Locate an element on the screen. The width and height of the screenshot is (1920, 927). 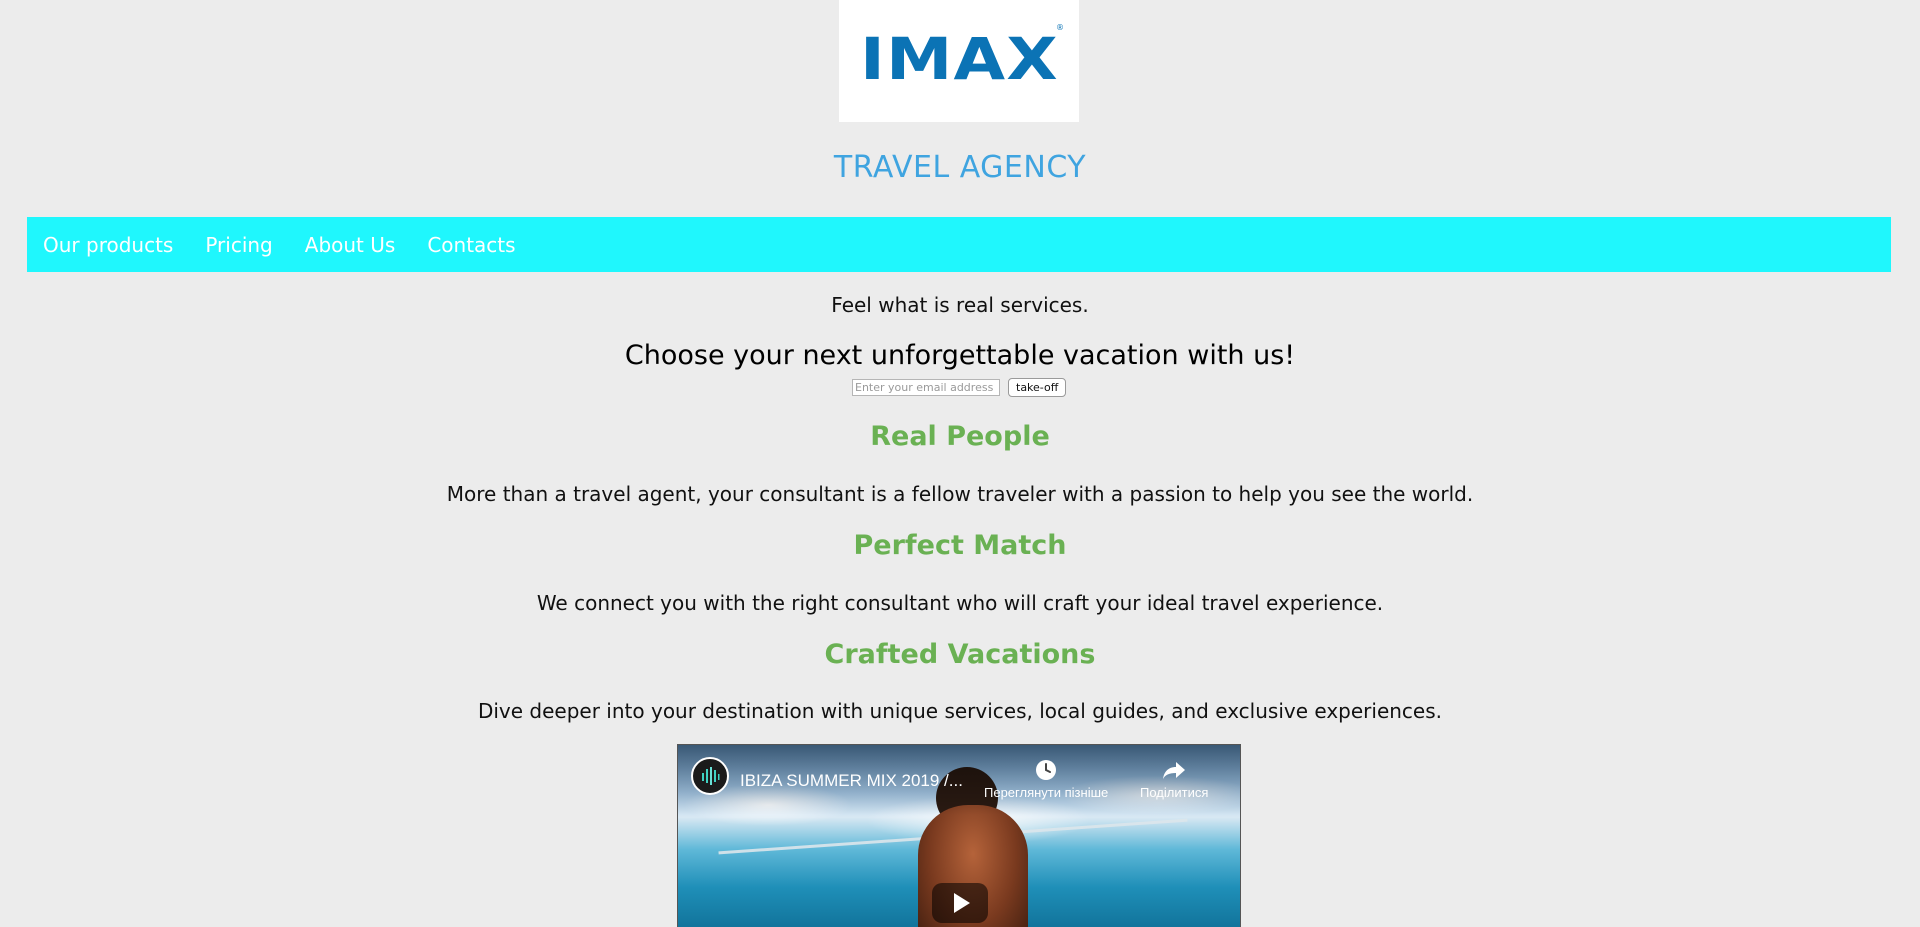
takeoff-button: take-off is located at coordinates (1037, 387).